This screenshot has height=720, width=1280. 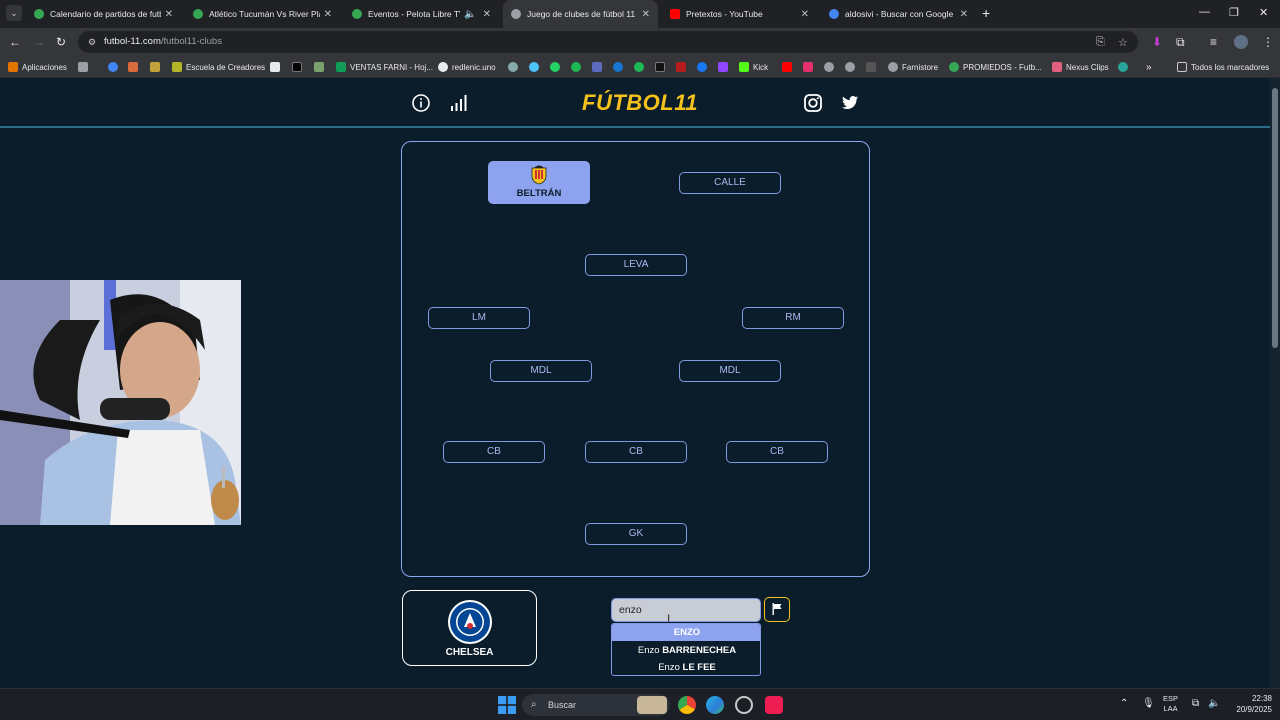 I want to click on bookmark-sk, so click(x=277, y=67).